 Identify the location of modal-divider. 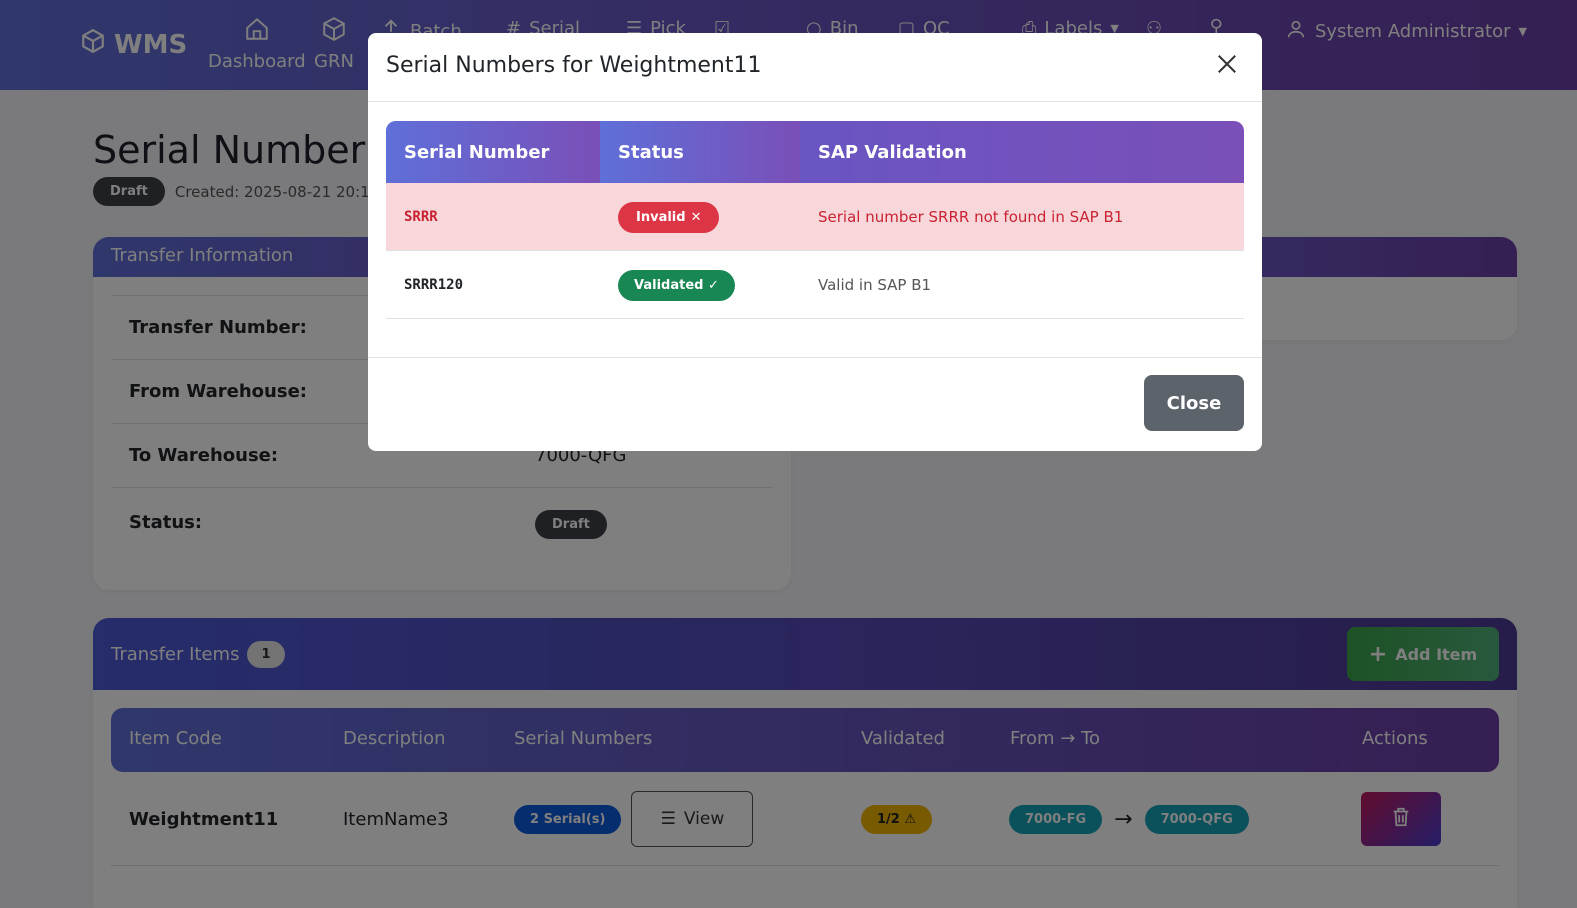
(815, 101).